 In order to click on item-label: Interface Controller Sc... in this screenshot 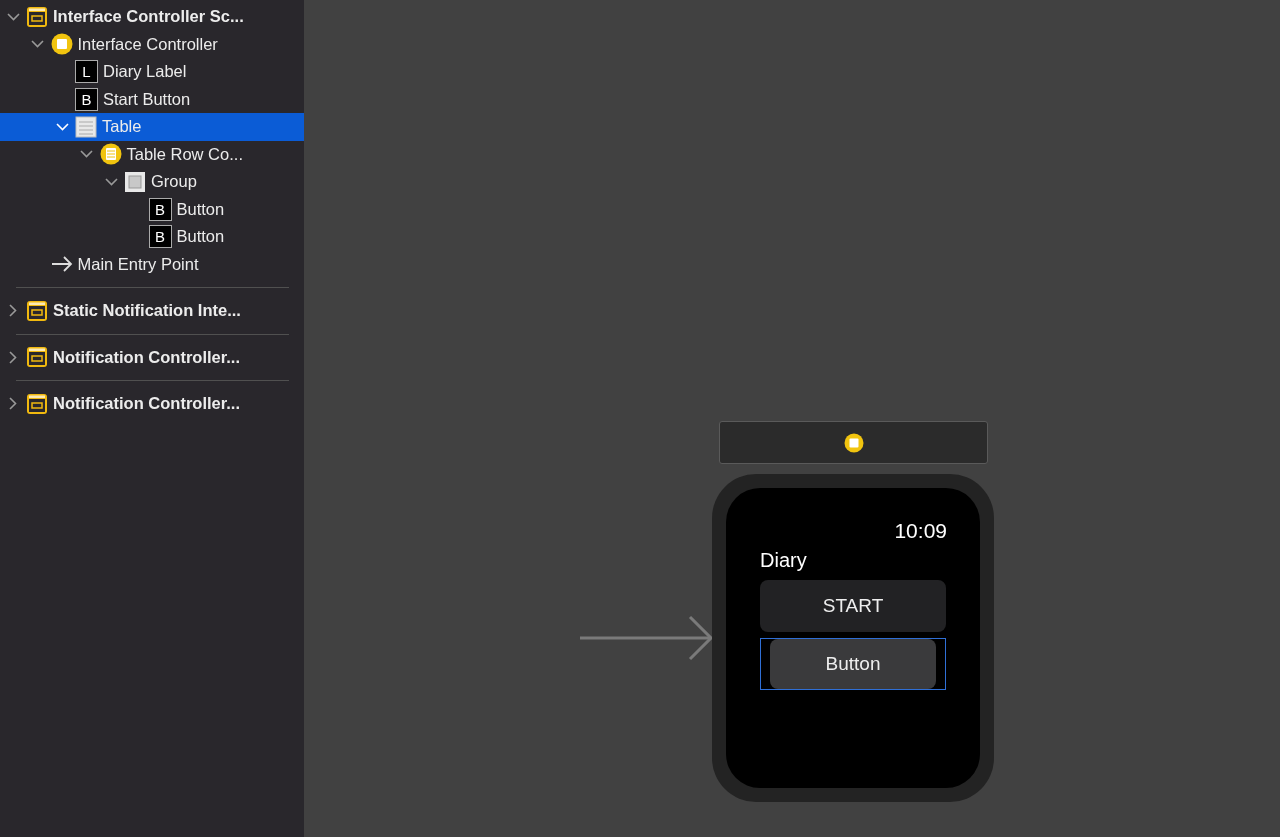, I will do `click(148, 17)`.